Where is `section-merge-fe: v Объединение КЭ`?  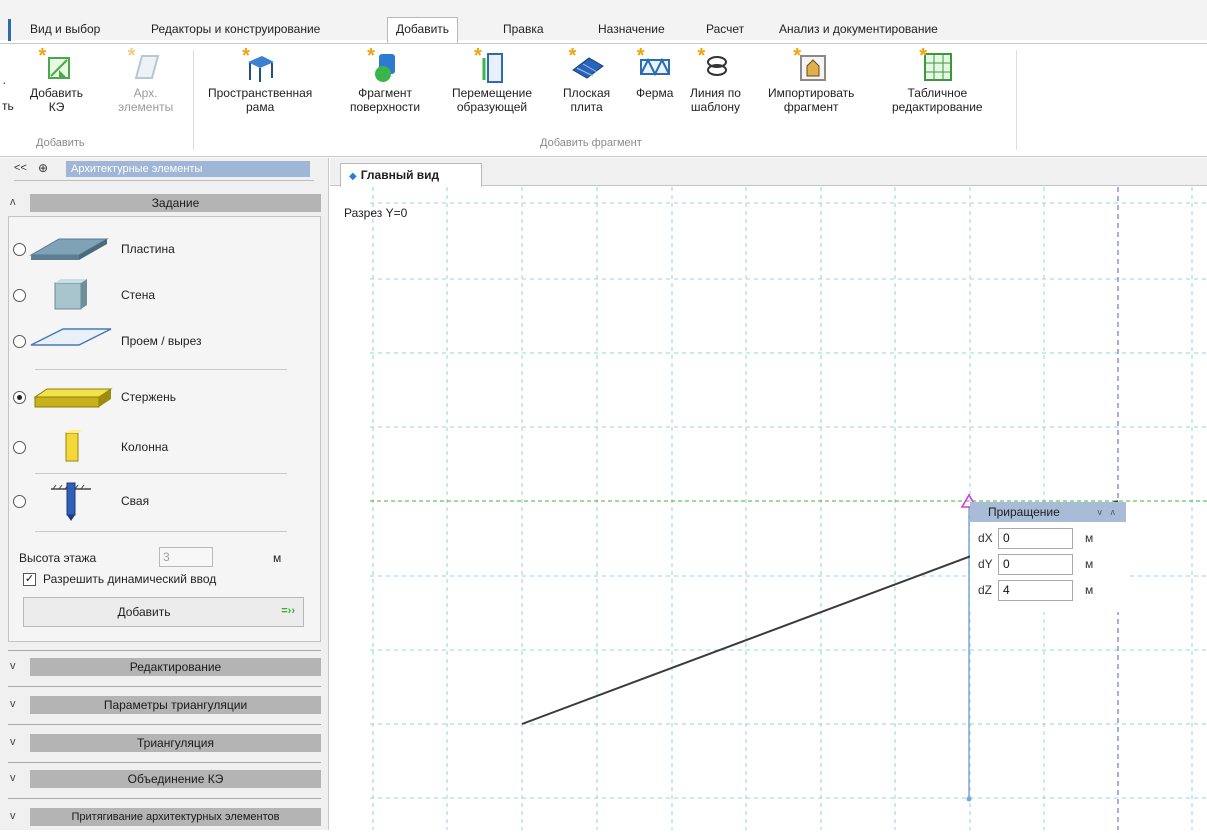
section-merge-fe: v Объединение КЭ is located at coordinates (164, 779).